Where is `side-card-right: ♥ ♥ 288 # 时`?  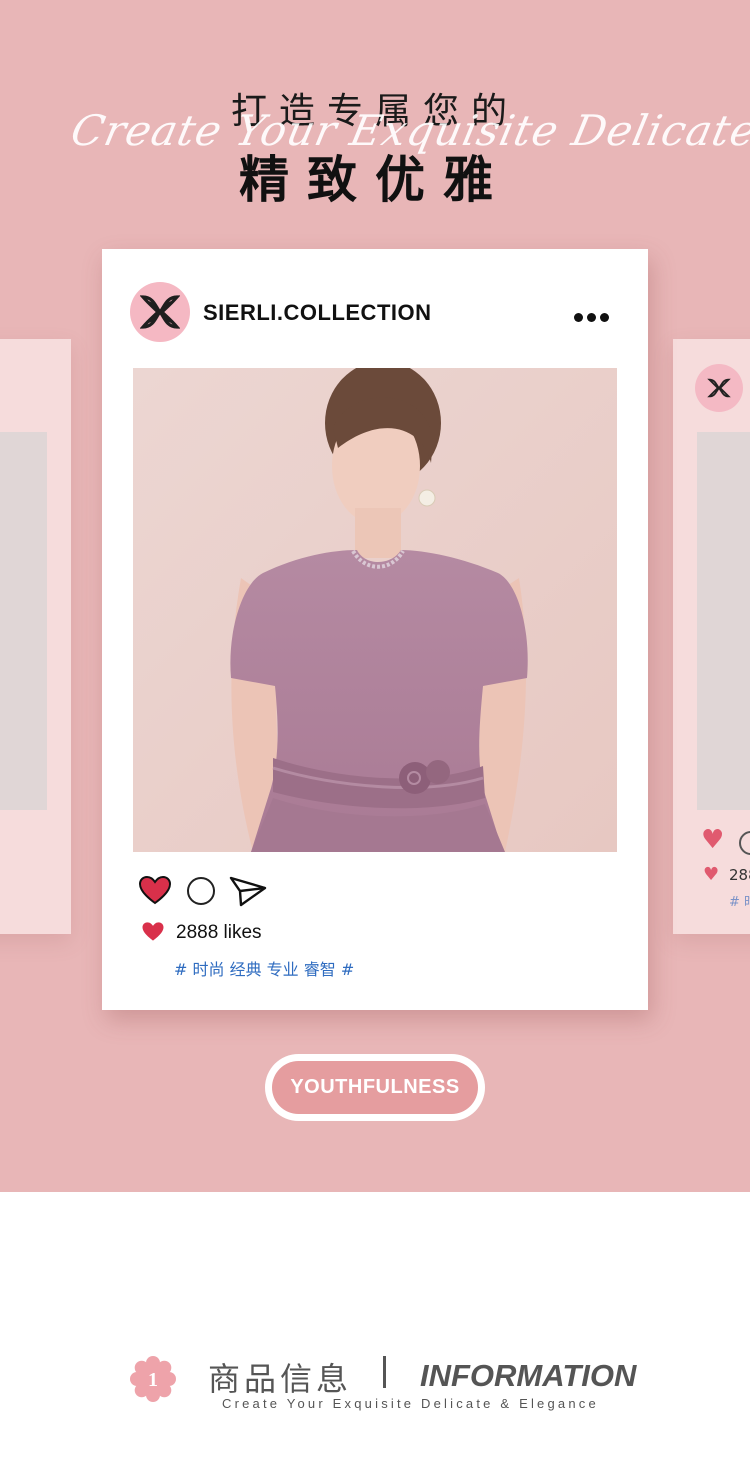
side-card-right: ♥ ♥ 288 # 时 is located at coordinates (711, 636).